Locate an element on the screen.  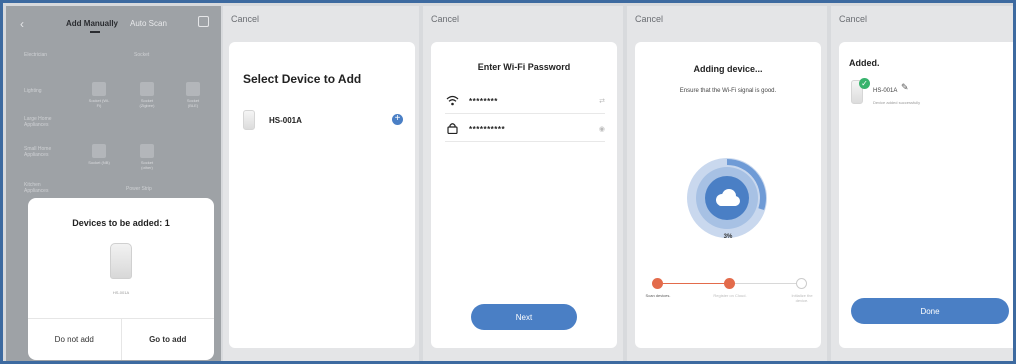
sheet-actions: Do not add Go to add is located at coordinates (121, 339).